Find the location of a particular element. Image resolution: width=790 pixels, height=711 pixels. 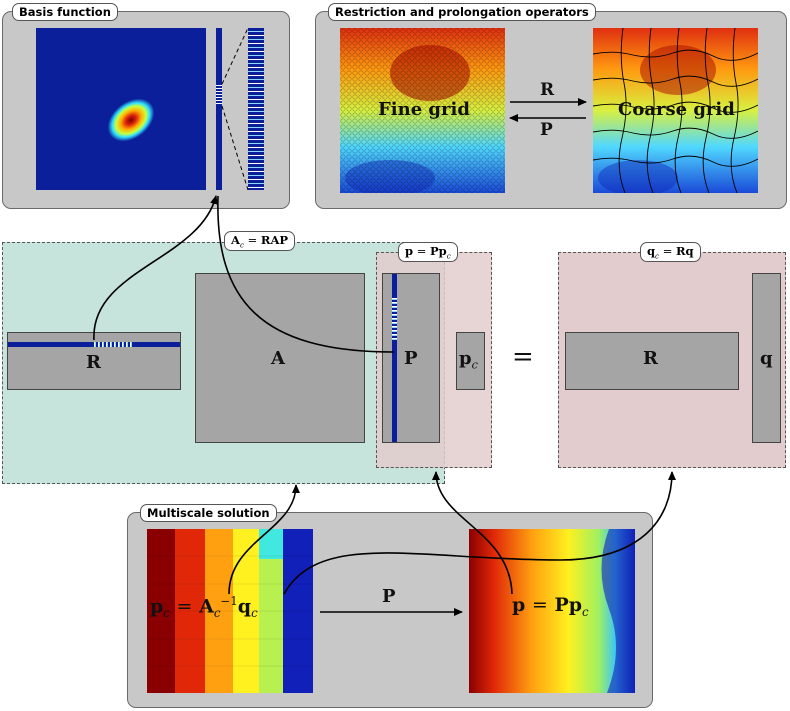

coarse-matrix-eq: Ac = RAP is located at coordinates (260, 241).